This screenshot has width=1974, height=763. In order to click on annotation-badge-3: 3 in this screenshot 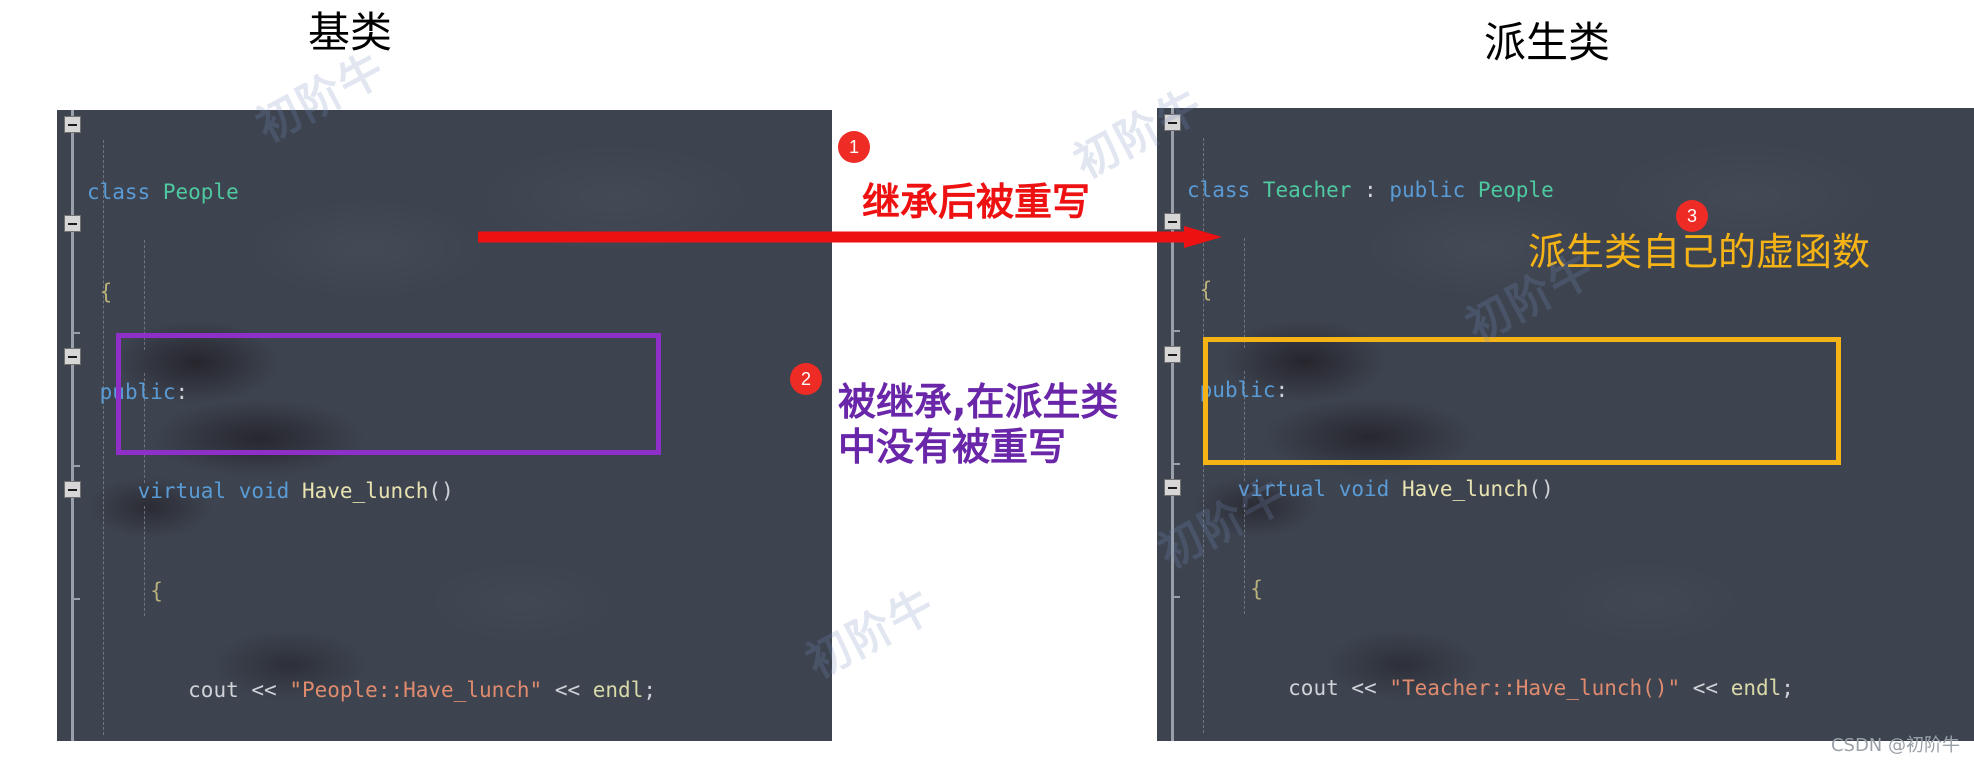, I will do `click(1692, 216)`.